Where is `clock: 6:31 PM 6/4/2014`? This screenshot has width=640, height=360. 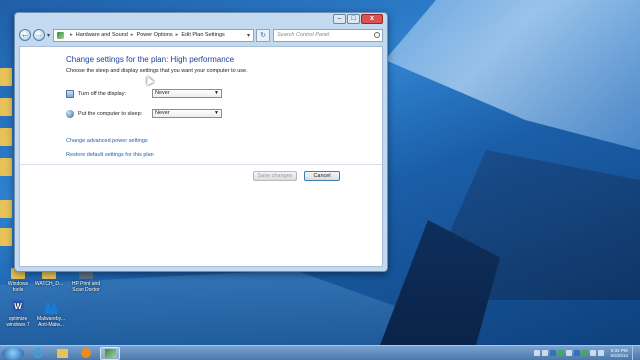
clock: 6:31 PM 6/4/2014 is located at coordinates (619, 353).